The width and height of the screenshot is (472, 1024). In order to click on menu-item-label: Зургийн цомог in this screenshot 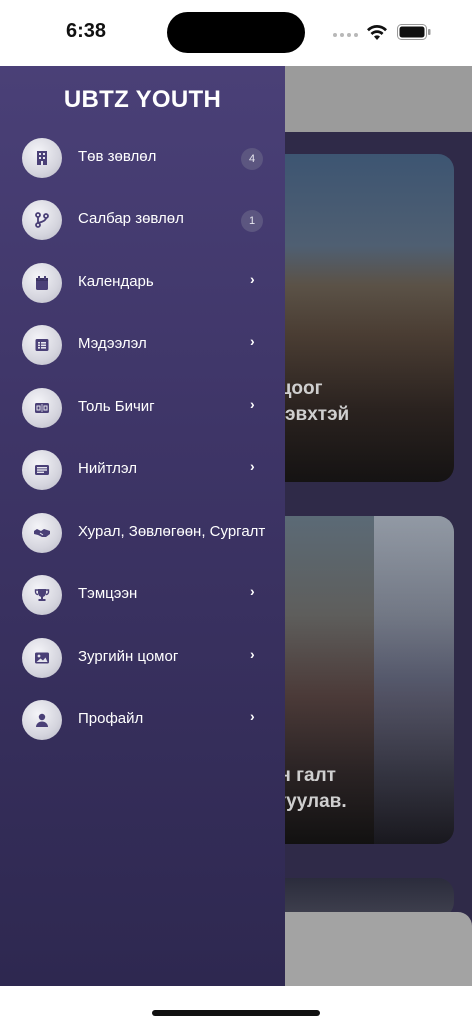, I will do `click(128, 656)`.